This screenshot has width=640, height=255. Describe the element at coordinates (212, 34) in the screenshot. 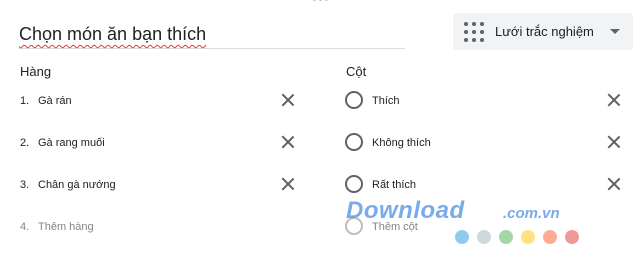

I see `question-title-field: Chọn món ăn bạn thích` at that location.